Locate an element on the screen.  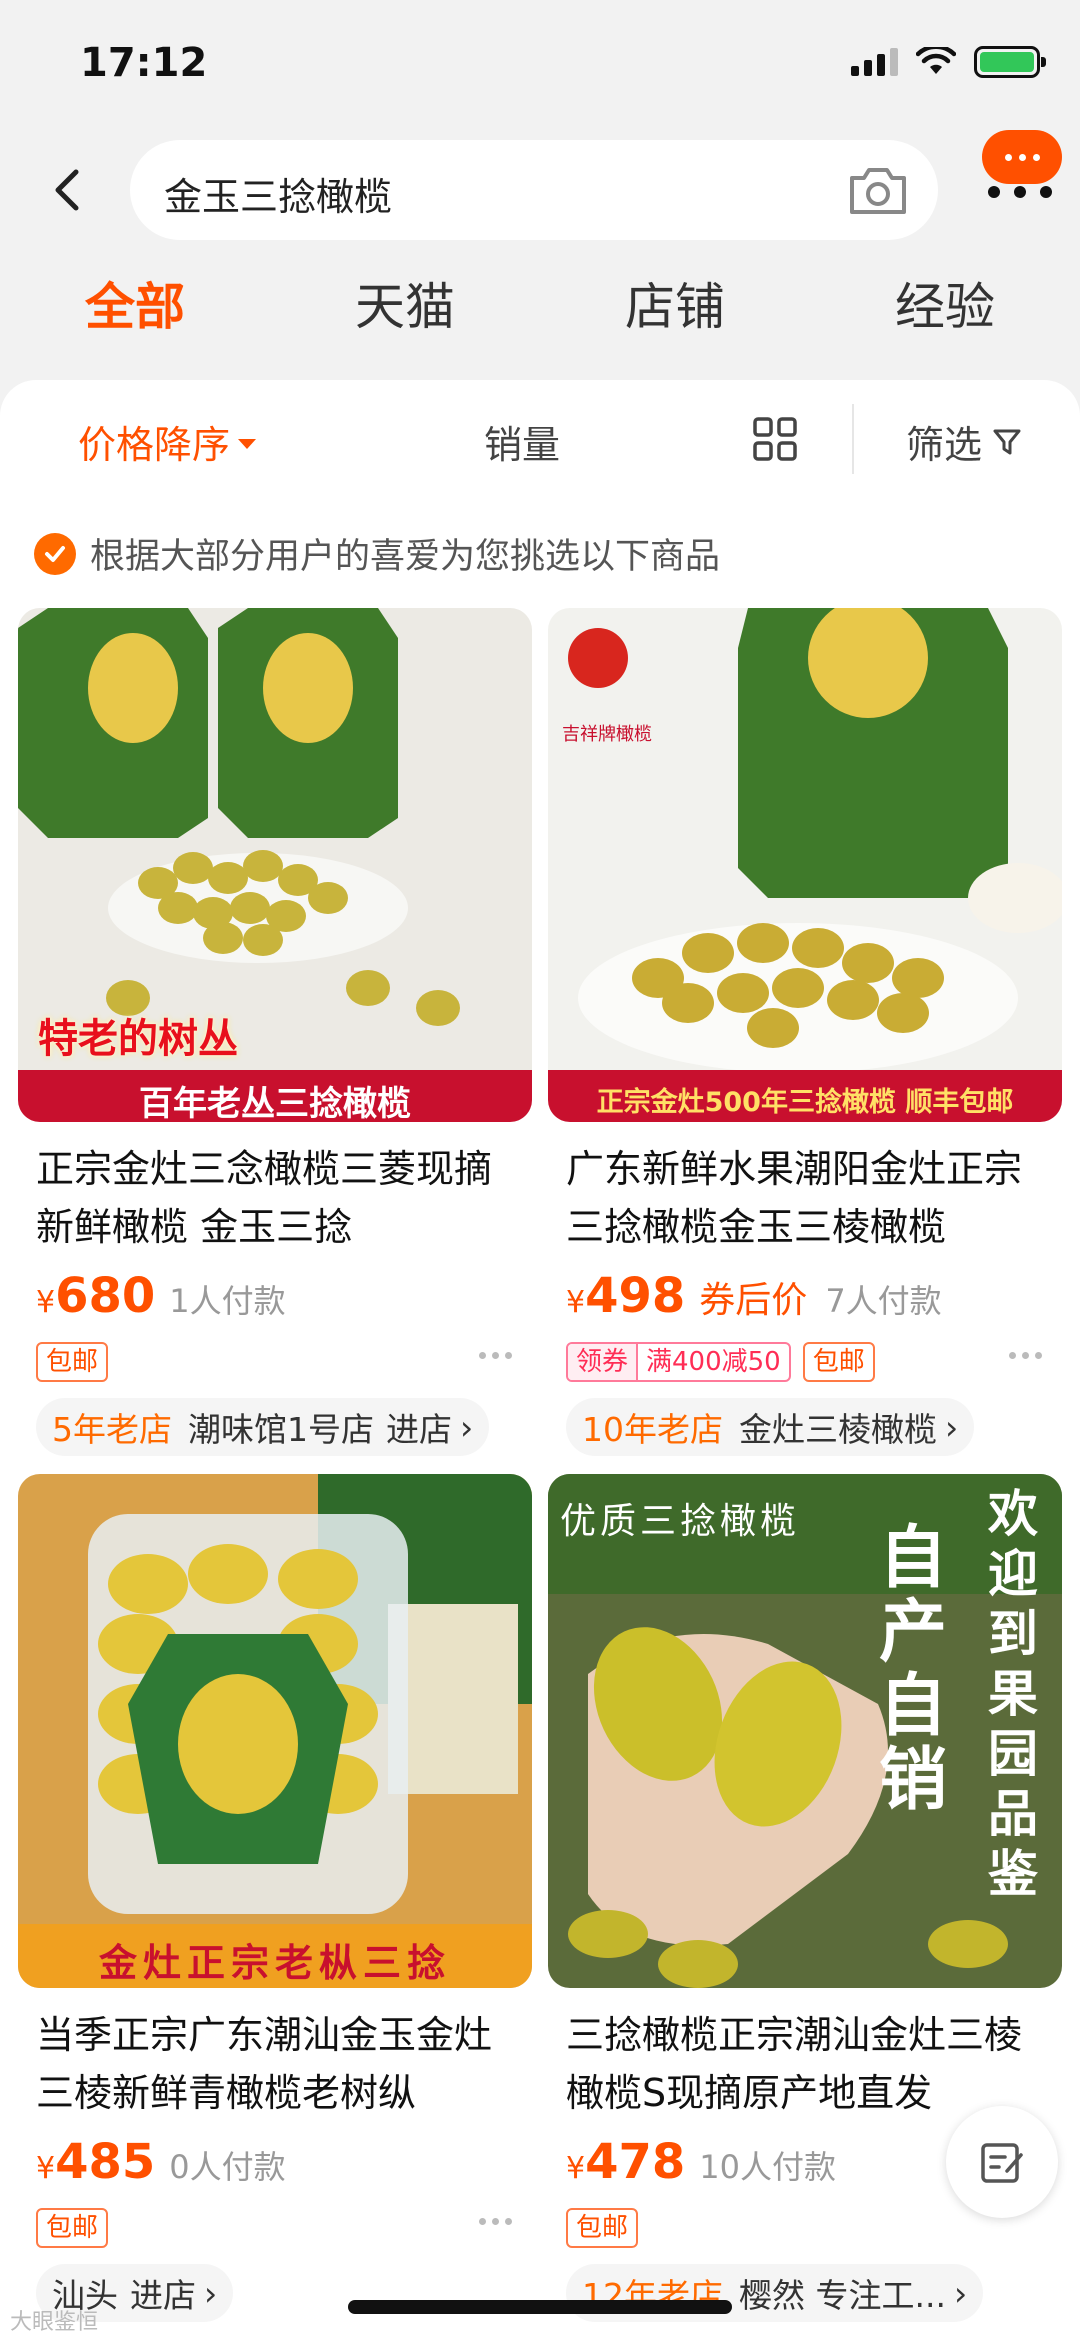
tab-tmall: 天猫 is located at coordinates (405, 307).